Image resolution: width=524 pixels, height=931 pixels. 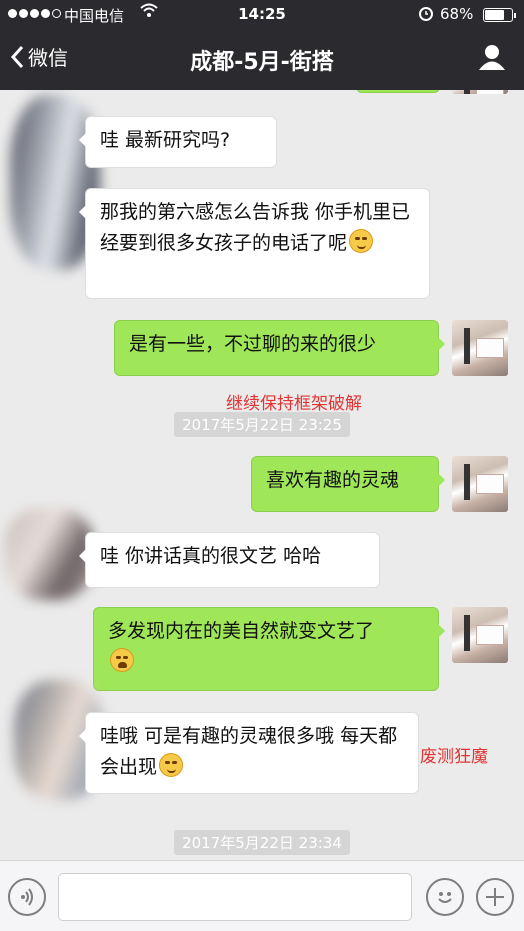 What do you see at coordinates (262, 424) in the screenshot?
I see `timestamp: 2017年5月22日 23:25` at bounding box center [262, 424].